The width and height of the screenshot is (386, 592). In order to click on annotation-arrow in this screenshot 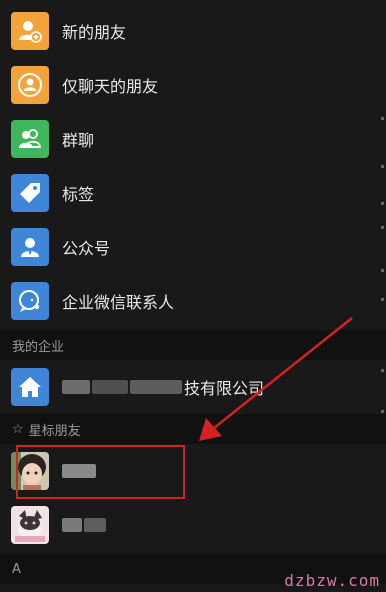, I will do `click(276, 379)`.